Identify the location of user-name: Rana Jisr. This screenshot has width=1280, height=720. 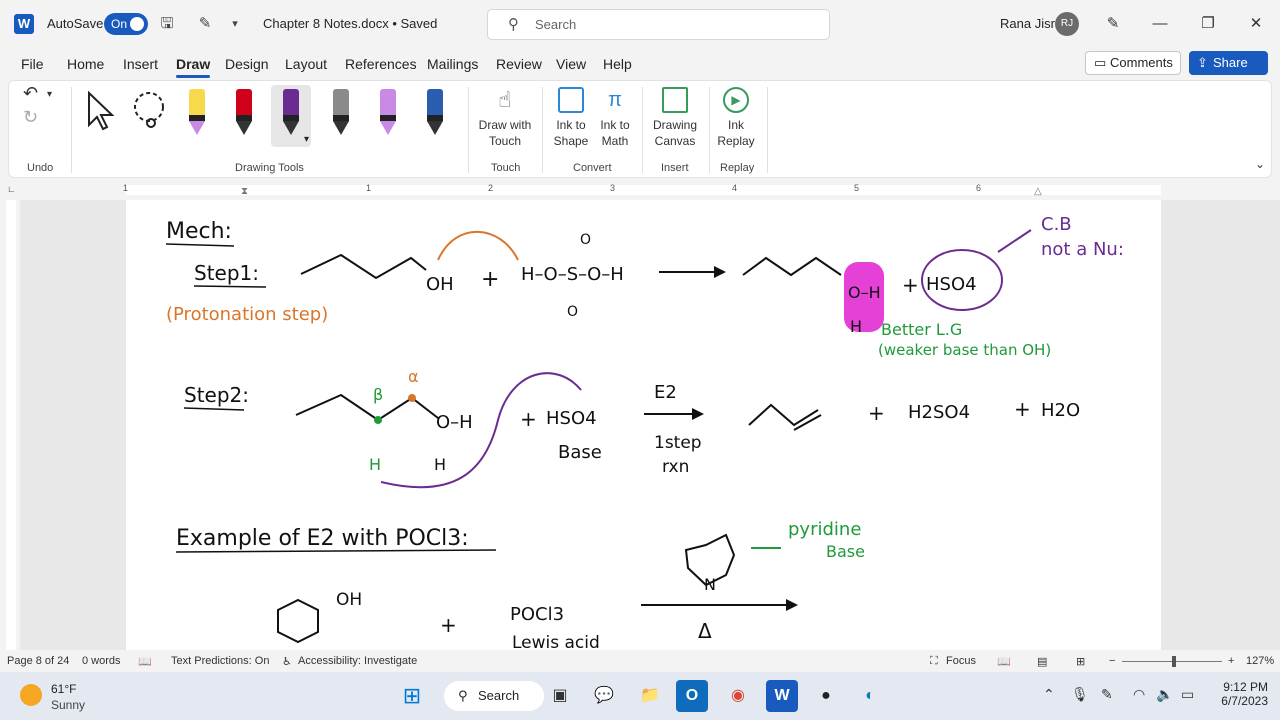
(1027, 23).